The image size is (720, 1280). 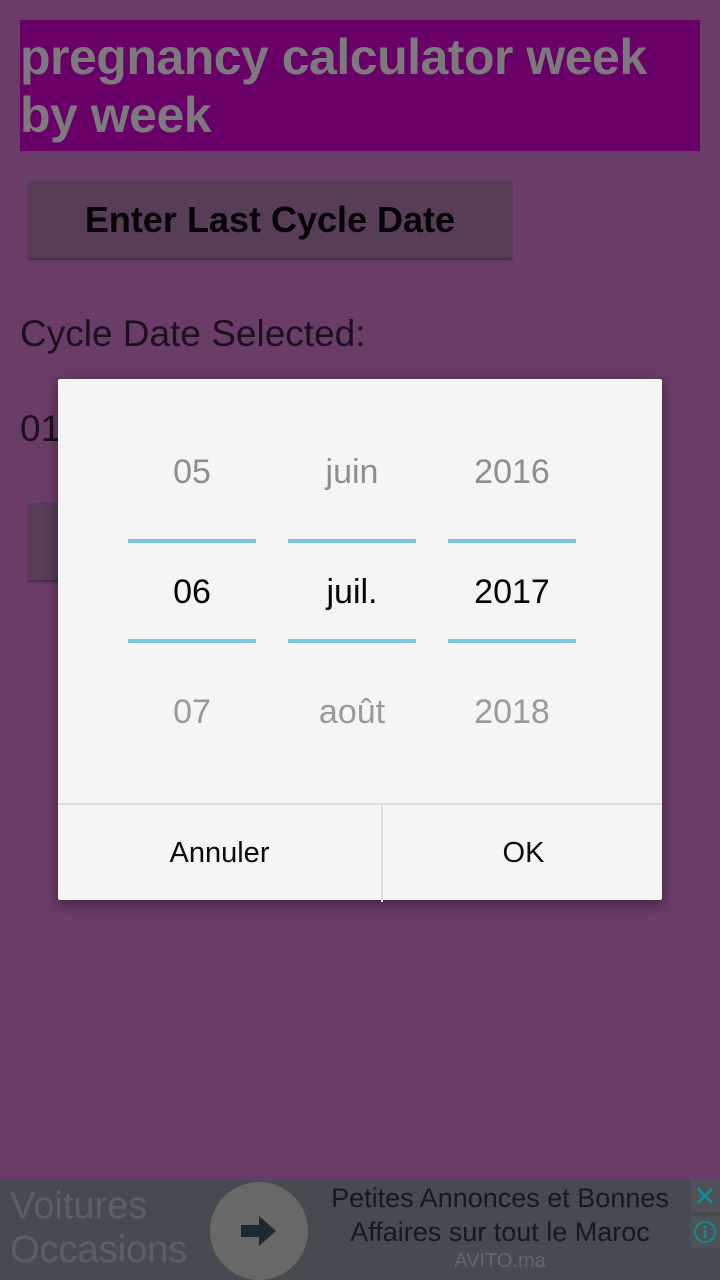 What do you see at coordinates (512, 712) in the screenshot?
I see `year-next: 2018` at bounding box center [512, 712].